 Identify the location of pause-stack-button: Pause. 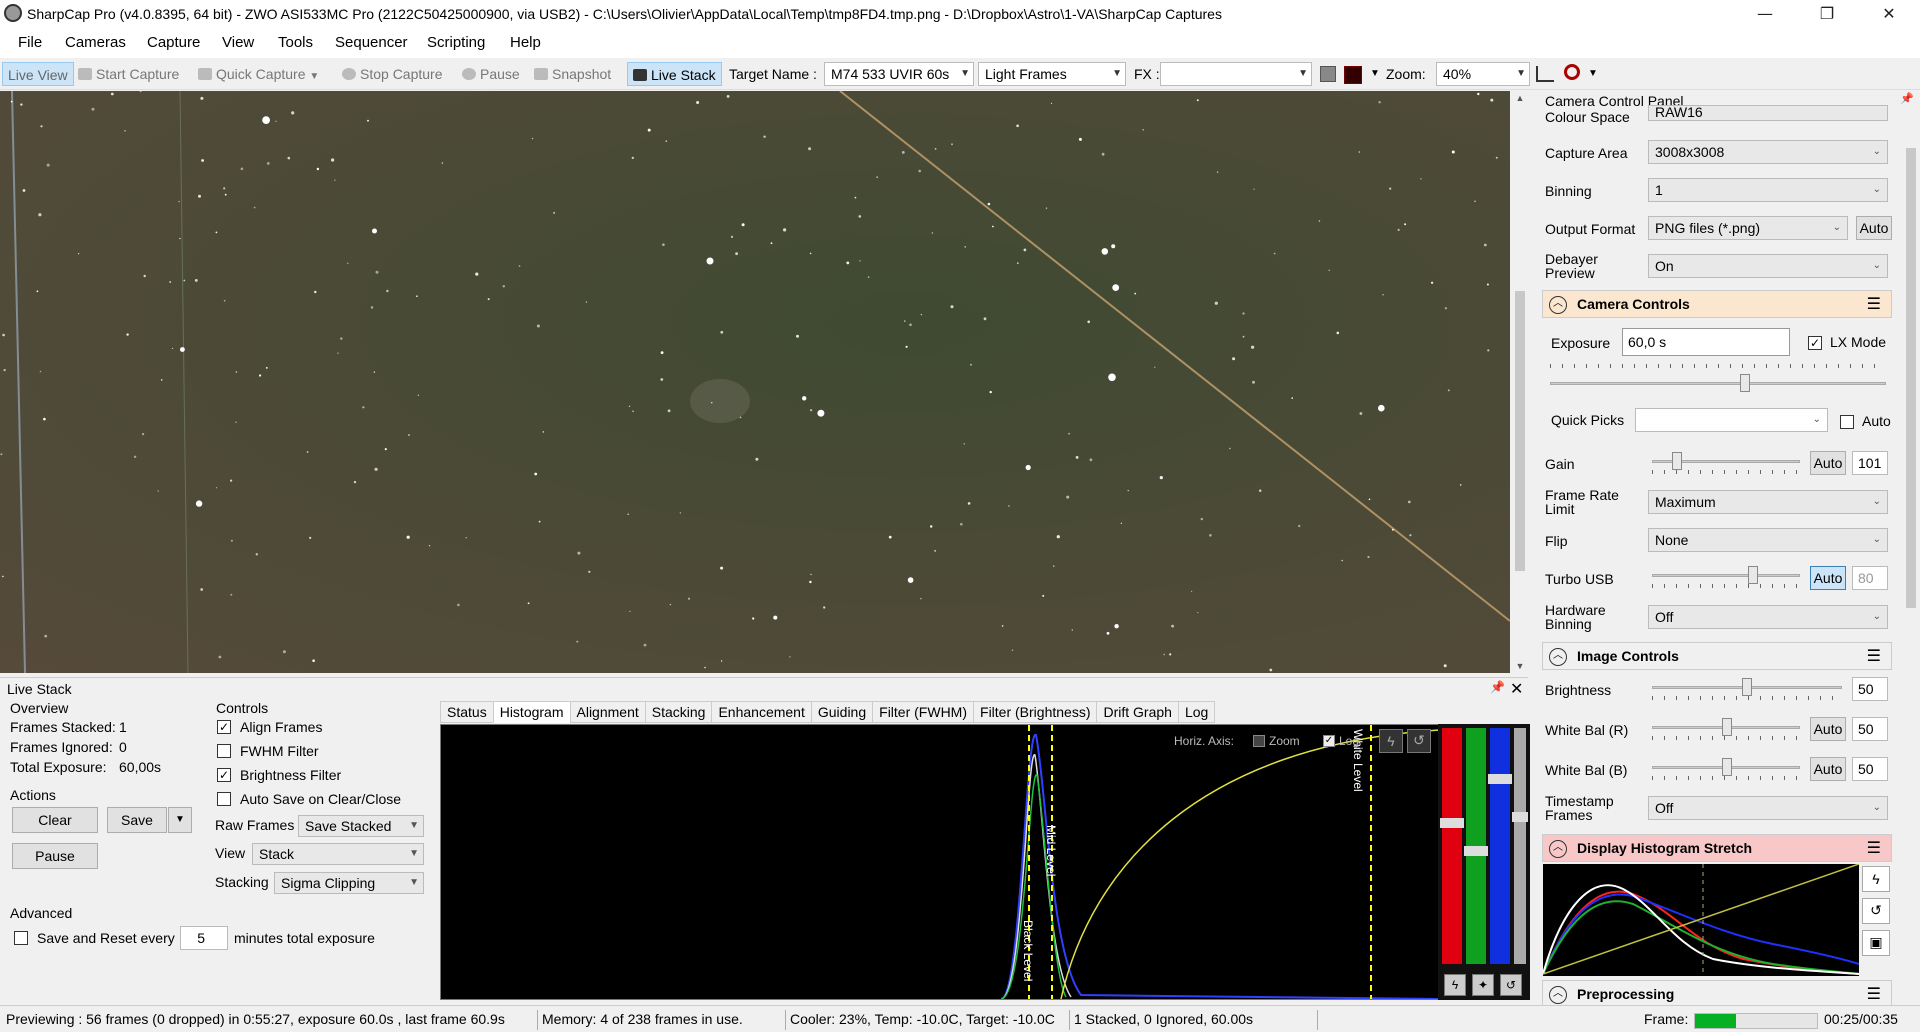
(55, 856).